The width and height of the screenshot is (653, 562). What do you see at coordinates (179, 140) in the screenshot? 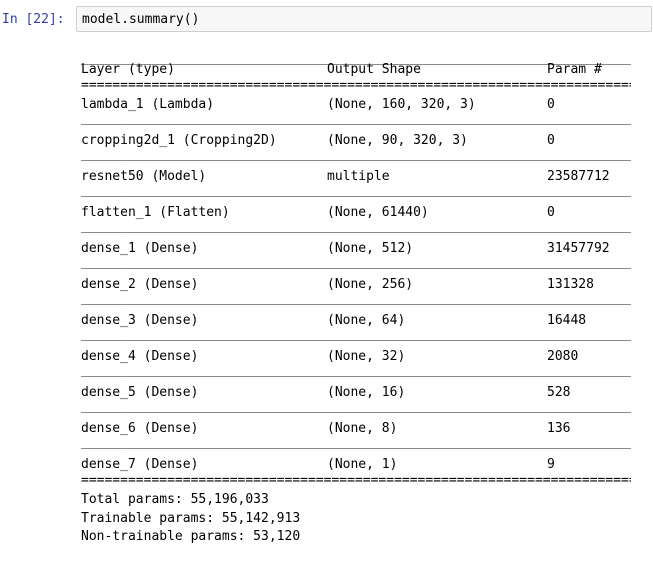
I see `row-layer-name: cropping2d_1 (Cropping2D)` at bounding box center [179, 140].